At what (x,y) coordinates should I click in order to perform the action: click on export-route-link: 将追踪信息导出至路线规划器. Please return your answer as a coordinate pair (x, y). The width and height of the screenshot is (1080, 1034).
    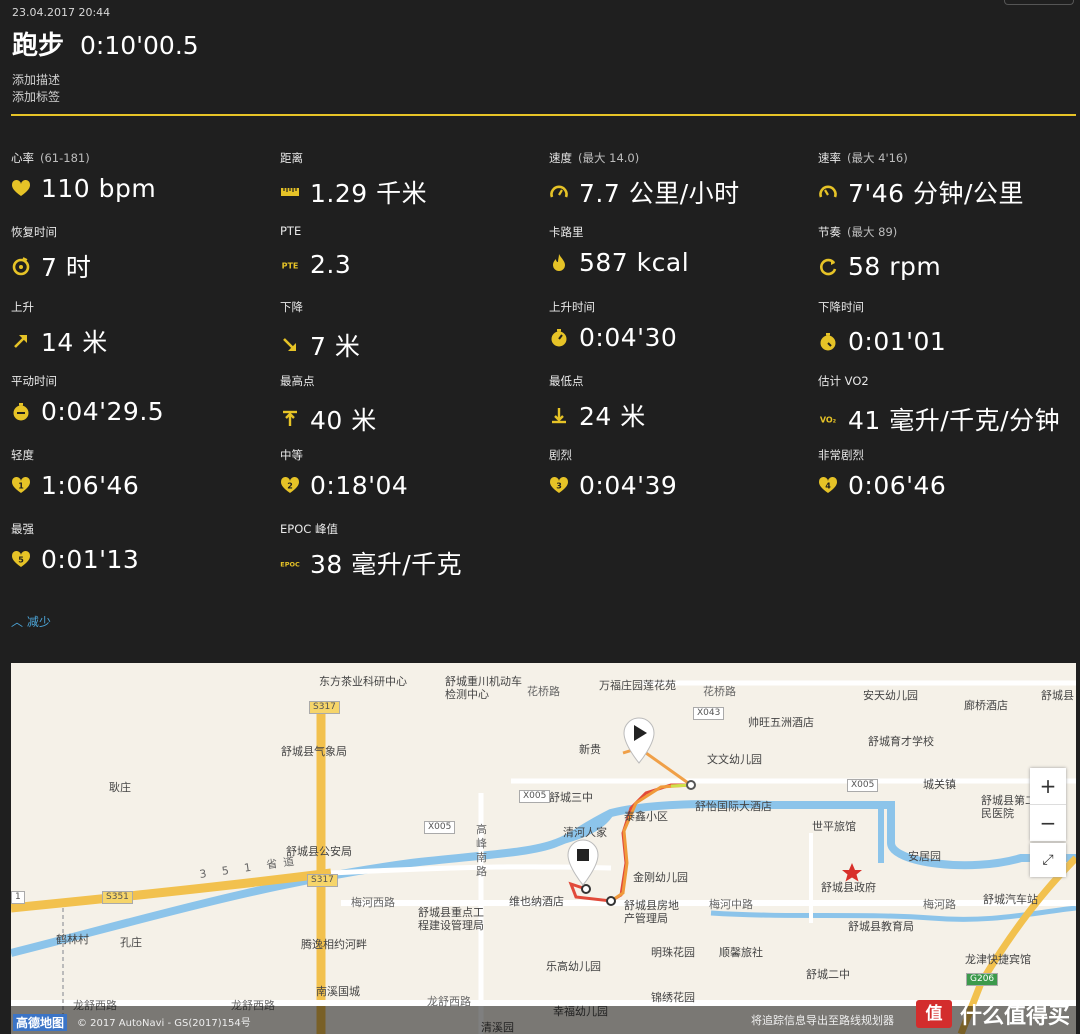
    Looking at the image, I should click on (822, 1020).